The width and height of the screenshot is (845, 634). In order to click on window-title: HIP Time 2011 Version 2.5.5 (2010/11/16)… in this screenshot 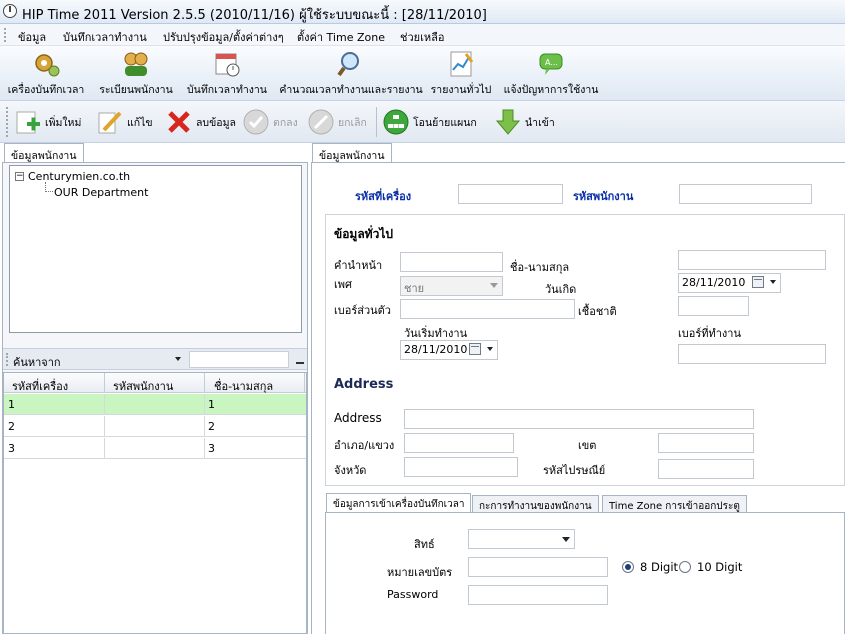, I will do `click(254, 15)`.